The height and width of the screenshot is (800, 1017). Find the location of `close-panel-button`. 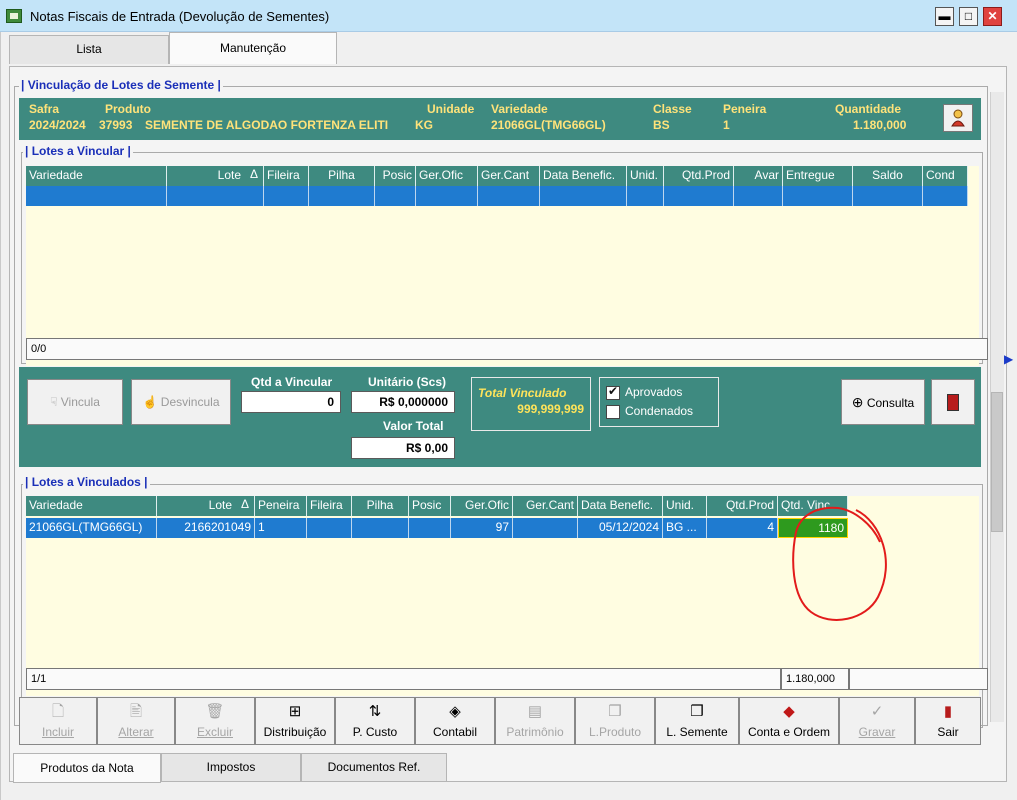

close-panel-button is located at coordinates (953, 402).